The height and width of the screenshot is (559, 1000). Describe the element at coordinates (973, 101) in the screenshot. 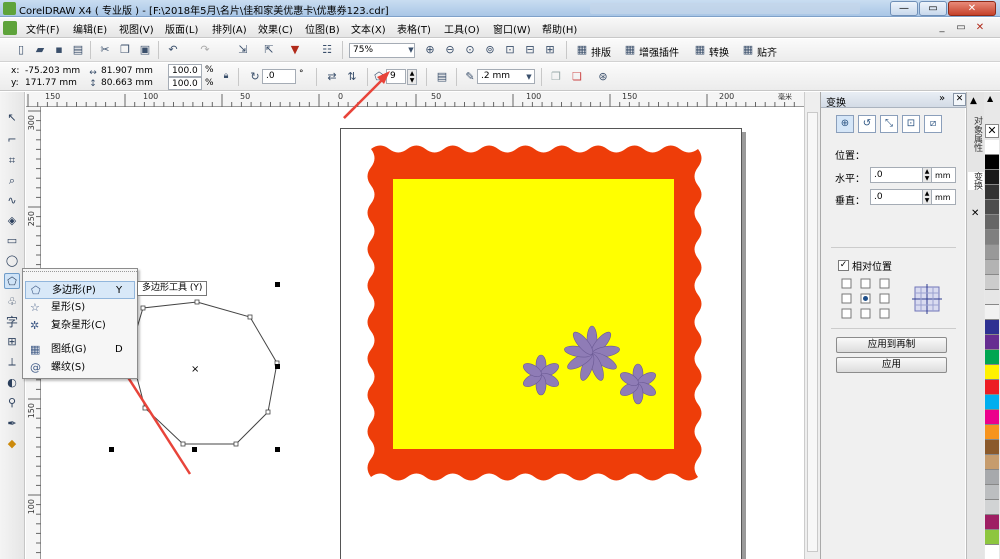

I see `docker-scroll-up-icon: ▲` at that location.